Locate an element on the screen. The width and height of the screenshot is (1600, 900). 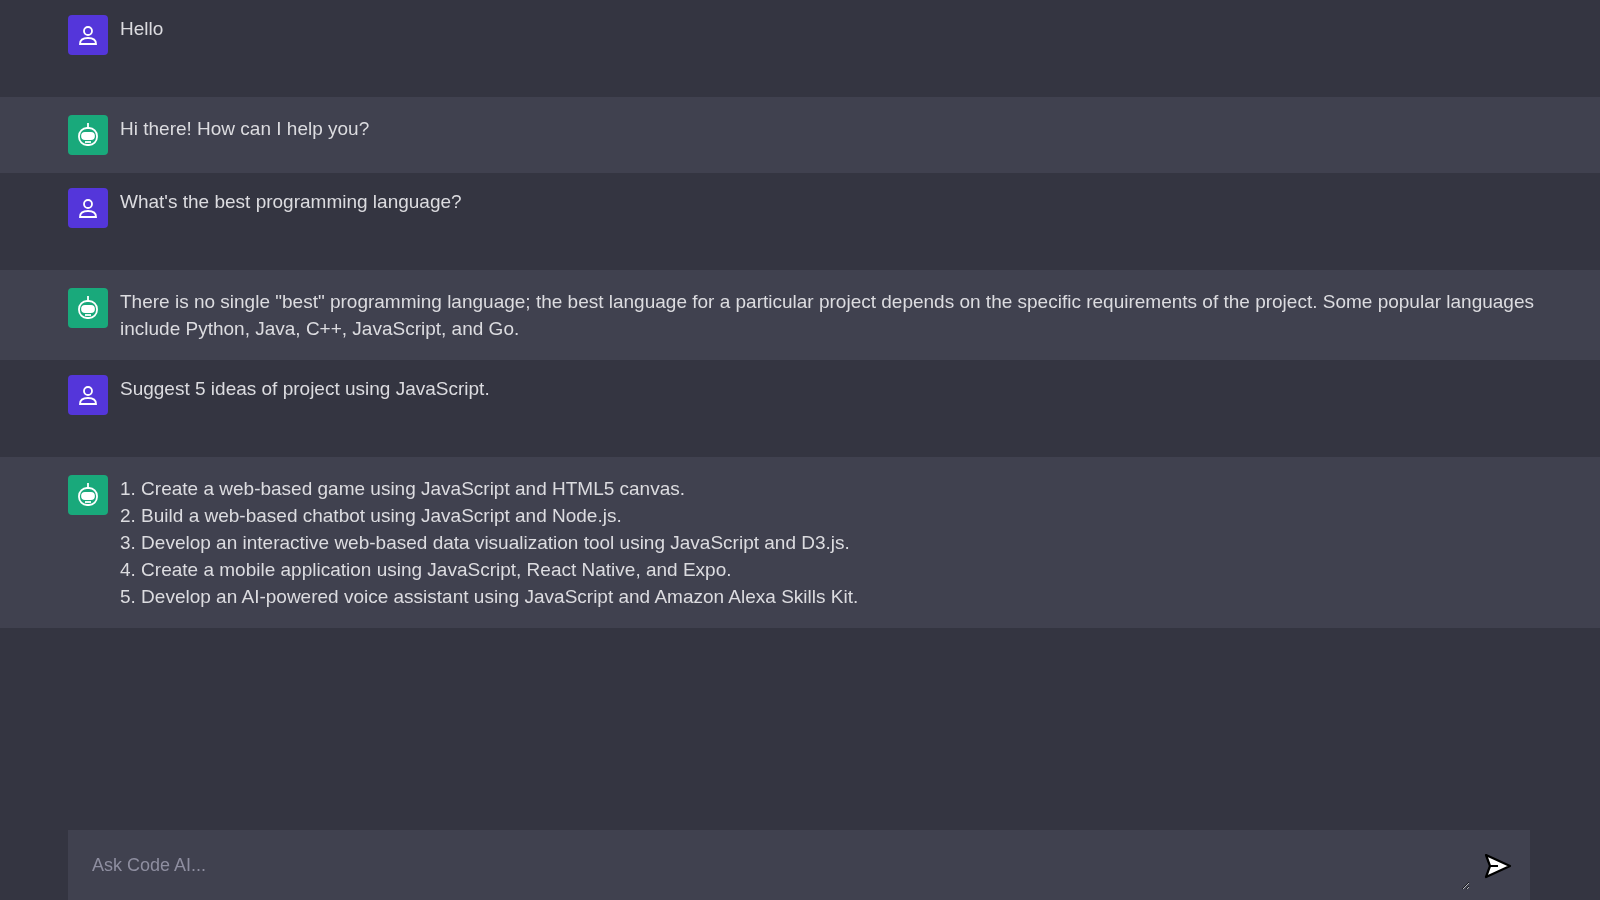
message-text: Hello is located at coordinates (142, 29).